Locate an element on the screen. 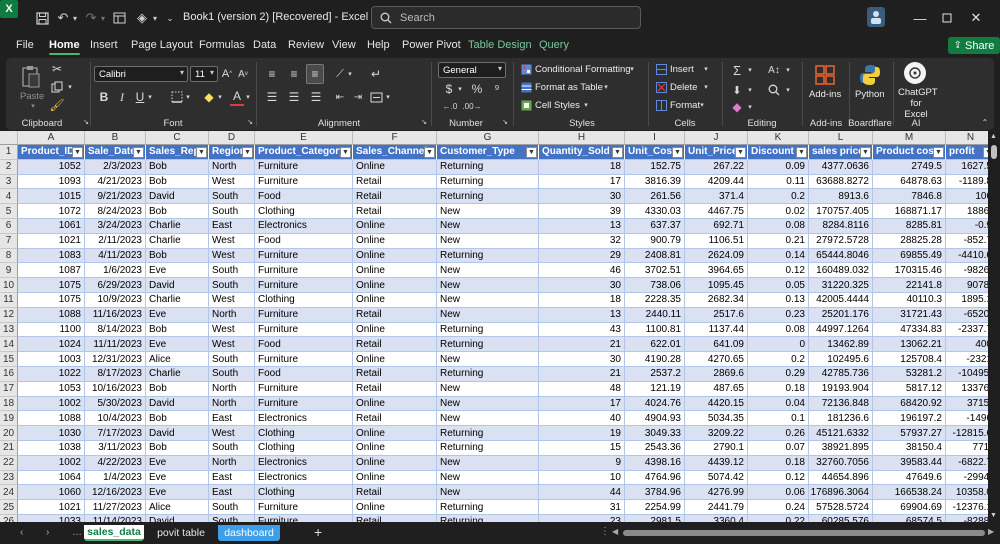 The image size is (1000, 544). avatar is located at coordinates (876, 17).